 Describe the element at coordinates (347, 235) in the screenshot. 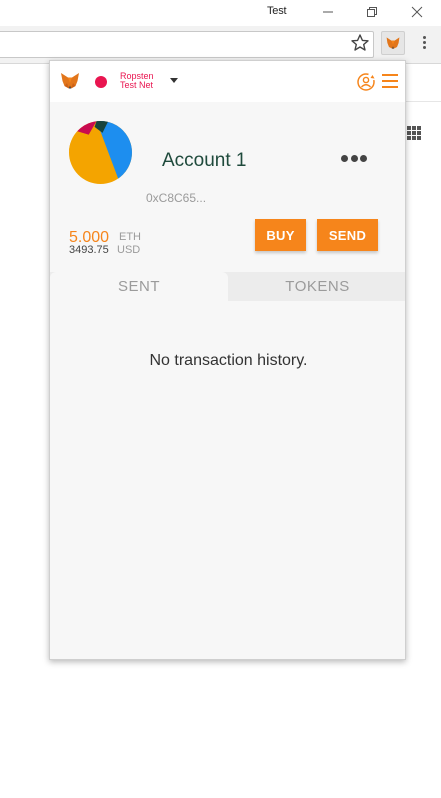

I see `send-button: SEND` at that location.